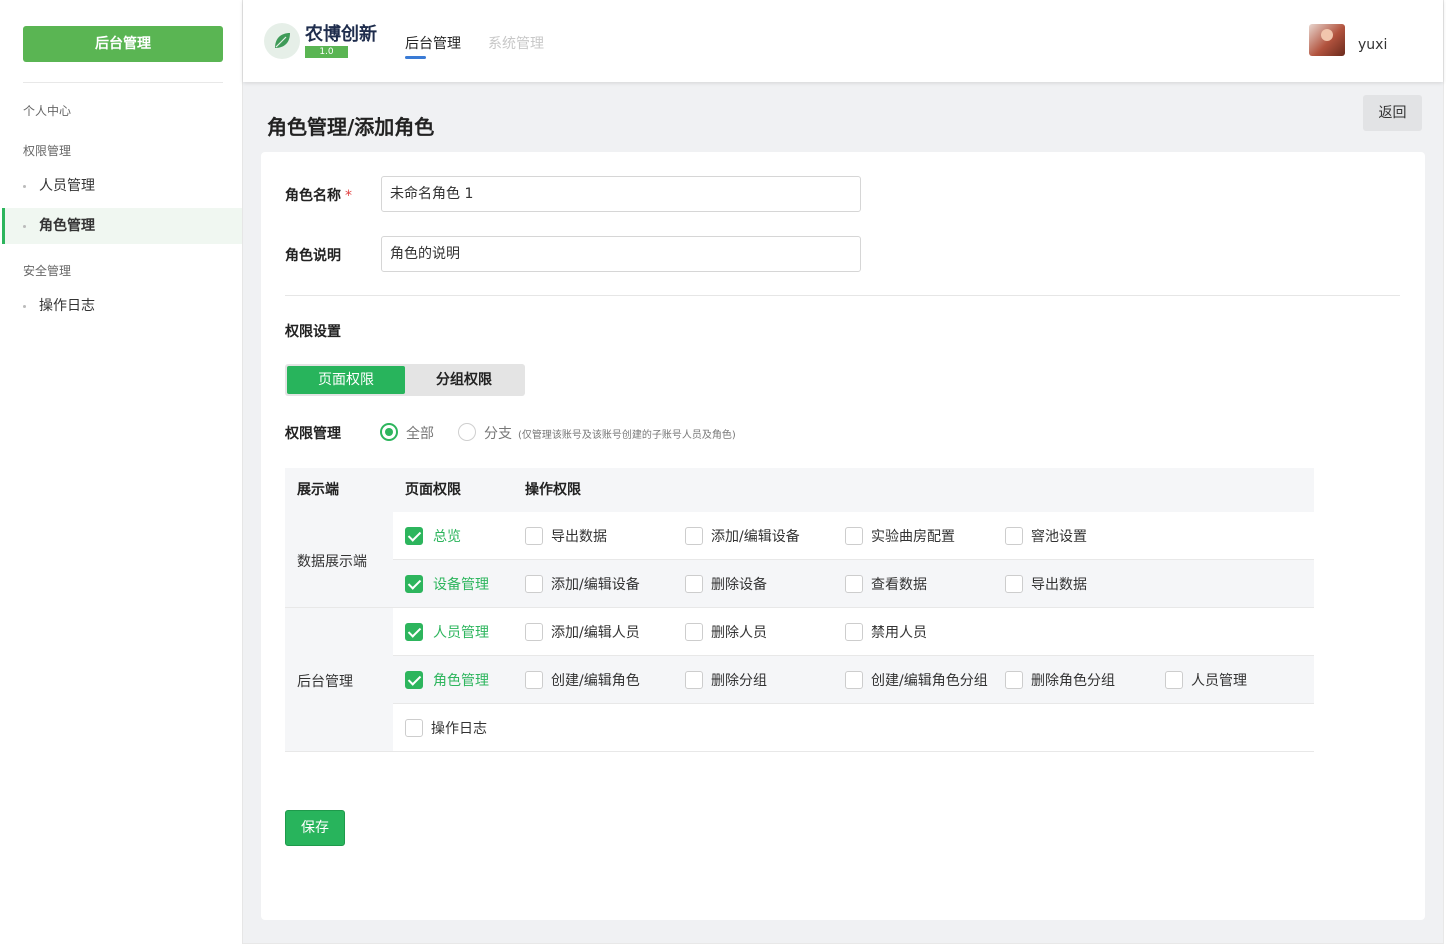 The height and width of the screenshot is (948, 1446). Describe the element at coordinates (67, 226) in the screenshot. I see `sidebar-item-label: 角色管理` at that location.